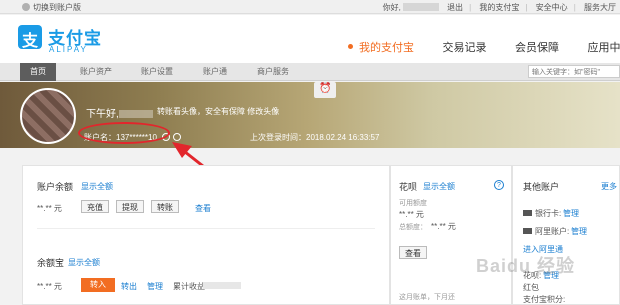 The height and width of the screenshot is (305, 620). Describe the element at coordinates (408, 187) in the screenshot. I see `huabei-title: 花呗` at that location.